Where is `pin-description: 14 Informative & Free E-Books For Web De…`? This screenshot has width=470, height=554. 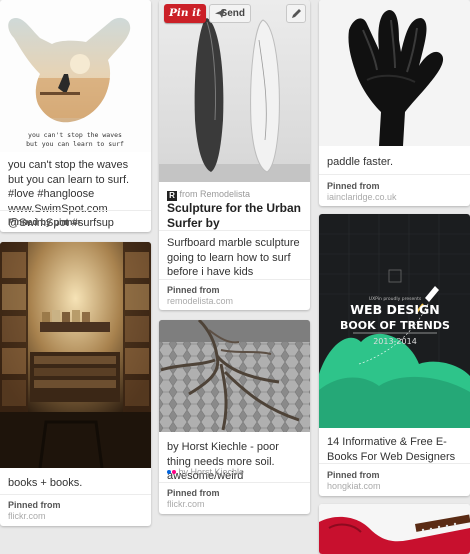
pin-description: 14 Informative & Free E-Books For Web De… is located at coordinates (391, 449).